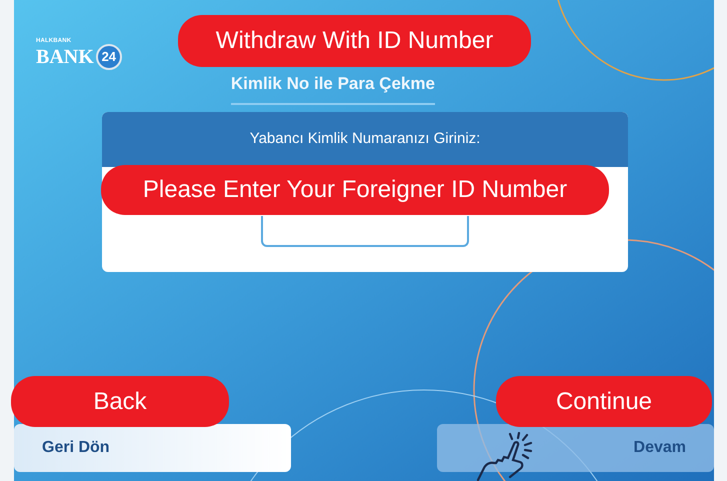 This screenshot has height=481, width=727. Describe the element at coordinates (355, 190) in the screenshot. I see `annotation-label: Please Enter Your Foreigner ID Number` at that location.